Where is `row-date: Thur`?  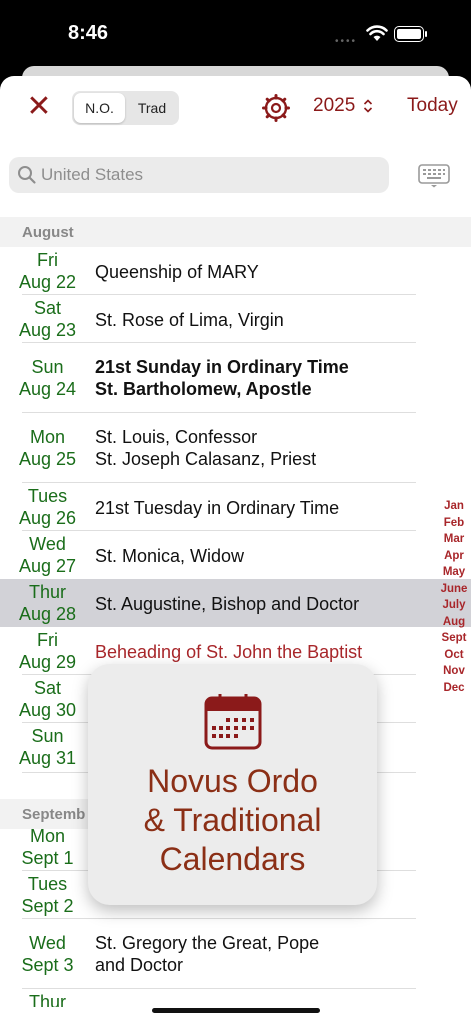
row-date: Thur is located at coordinates (47, 999).